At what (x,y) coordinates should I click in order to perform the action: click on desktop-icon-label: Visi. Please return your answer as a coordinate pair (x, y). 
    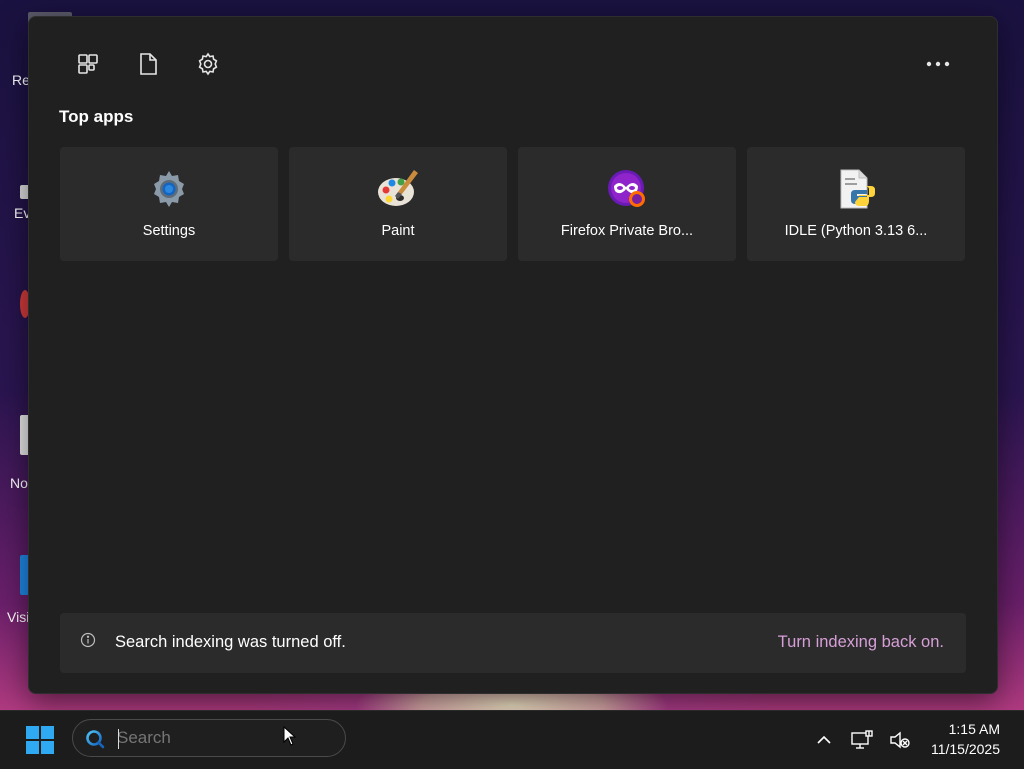
    Looking at the image, I should click on (18, 617).